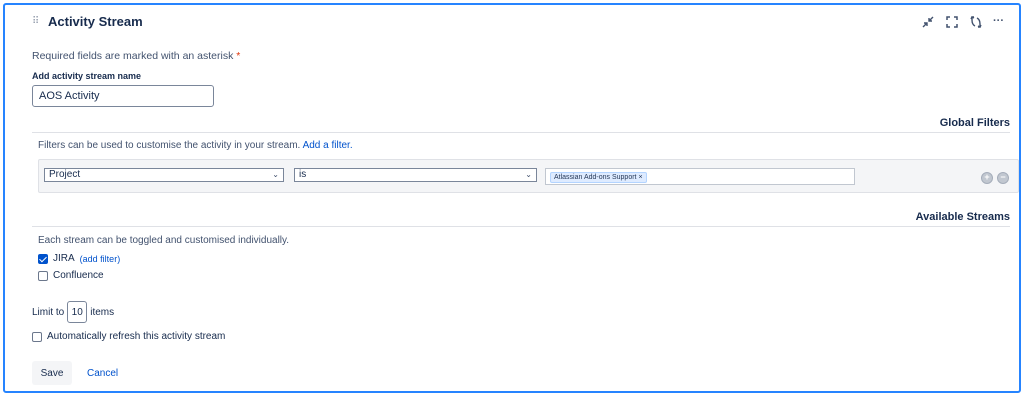 This screenshot has height=396, width=1024. Describe the element at coordinates (987, 178) in the screenshot. I see `add-filter-row-button: +` at that location.